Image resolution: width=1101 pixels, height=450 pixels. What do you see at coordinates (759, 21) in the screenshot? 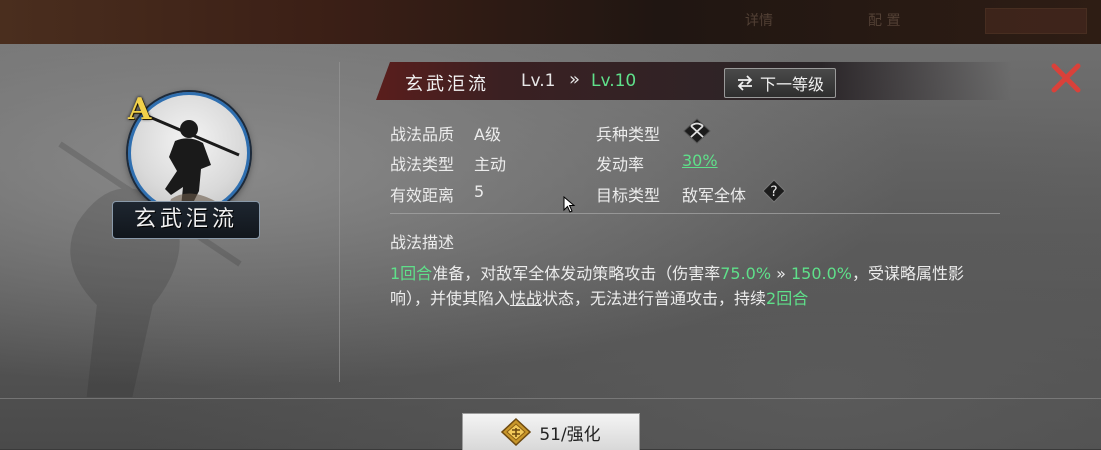
I see `ghost-tab-1: 详情` at bounding box center [759, 21].